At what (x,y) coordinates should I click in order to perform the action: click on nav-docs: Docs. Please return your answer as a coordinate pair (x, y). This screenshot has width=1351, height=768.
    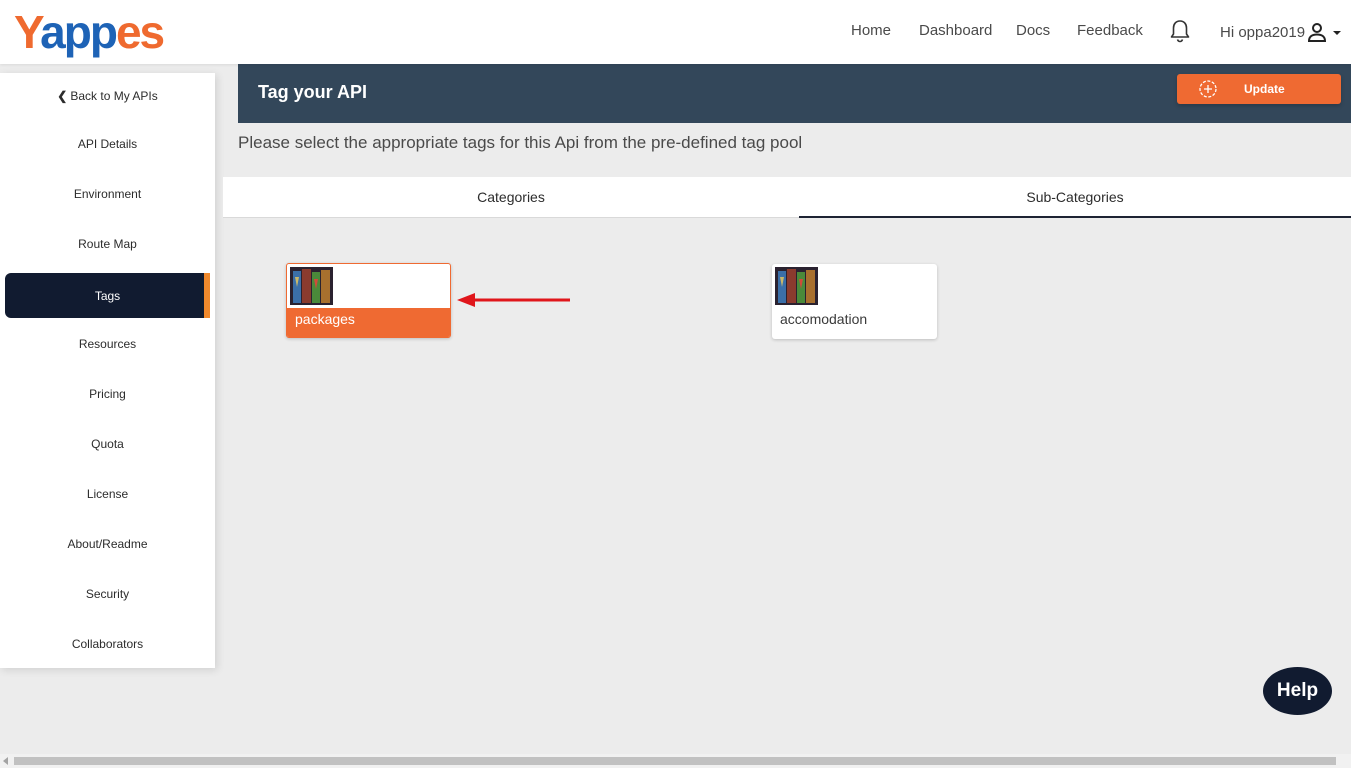
    Looking at the image, I should click on (1033, 30).